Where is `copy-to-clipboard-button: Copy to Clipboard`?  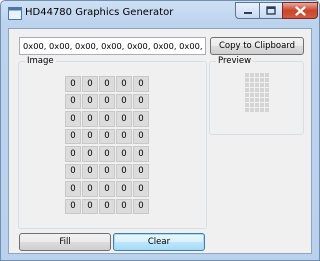 copy-to-clipboard-button: Copy to Clipboard is located at coordinates (257, 46).